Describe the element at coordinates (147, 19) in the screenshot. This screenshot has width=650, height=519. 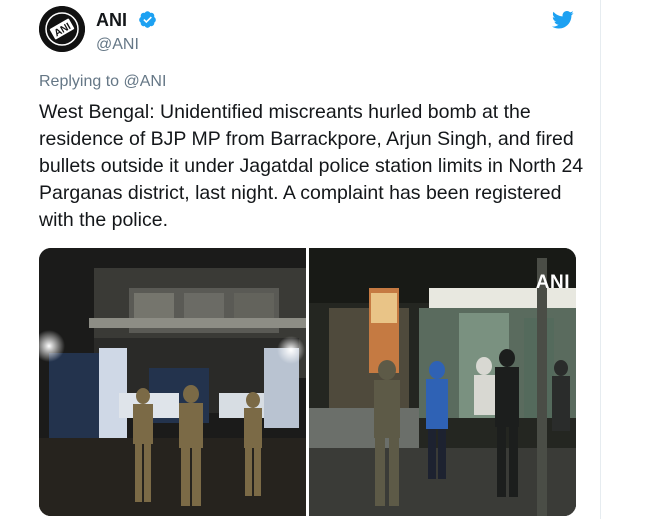
I see `verified-badge-icon` at that location.